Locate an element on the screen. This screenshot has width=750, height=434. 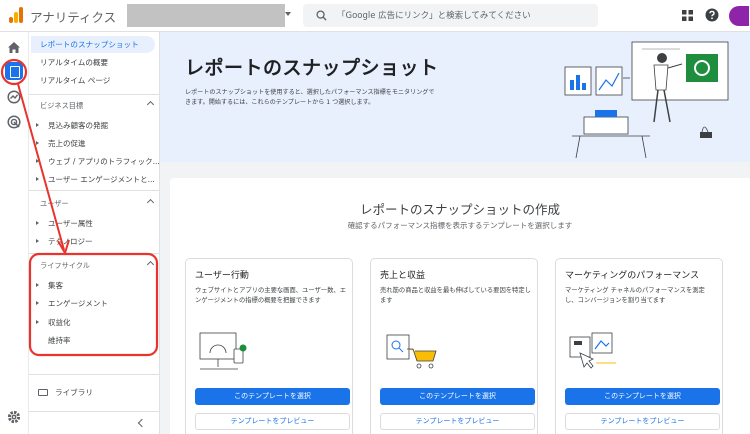
analytics-logo-icon is located at coordinates (16, 15).